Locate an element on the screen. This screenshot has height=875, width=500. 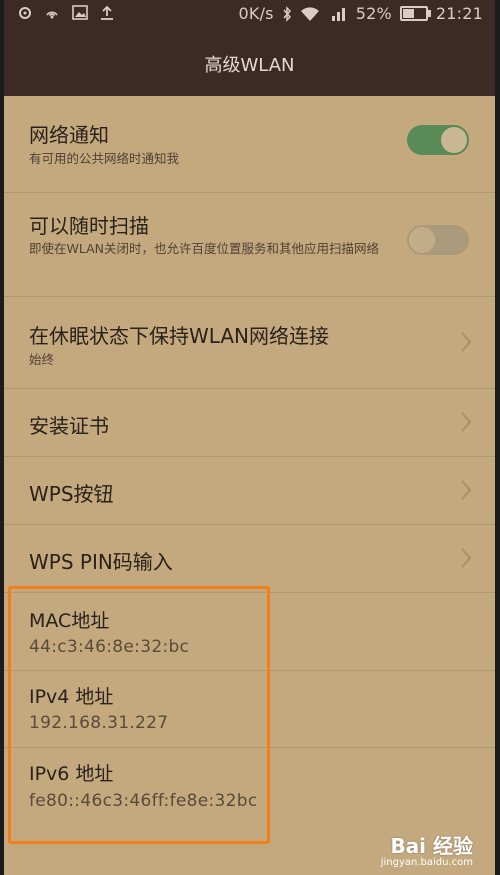
setting-title: WPS PIN码输入 is located at coordinates (101, 562).